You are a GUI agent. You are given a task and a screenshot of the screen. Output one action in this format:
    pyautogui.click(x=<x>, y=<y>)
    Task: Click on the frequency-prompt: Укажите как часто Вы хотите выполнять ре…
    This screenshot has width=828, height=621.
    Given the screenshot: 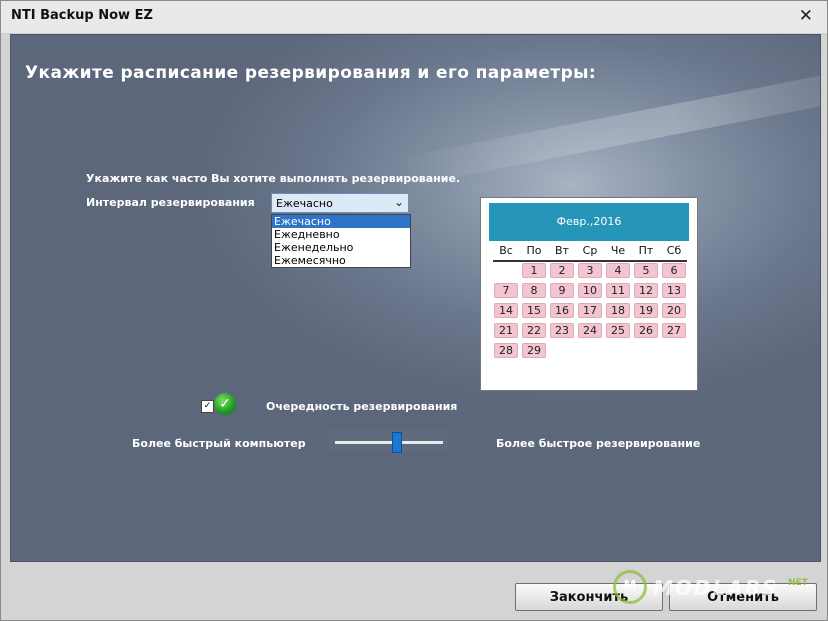 What is the action you would take?
    pyautogui.click(x=273, y=178)
    